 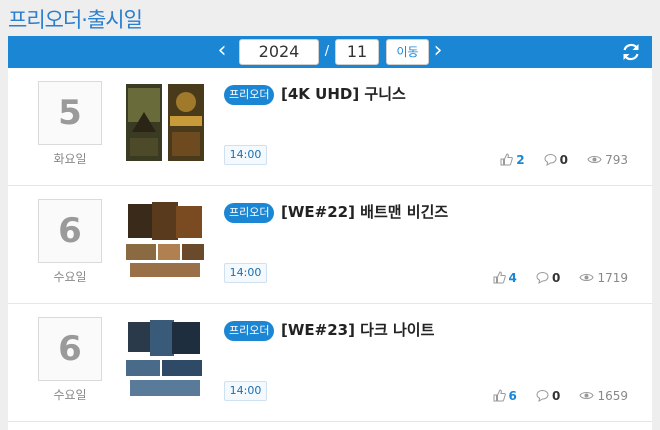 I want to click on refresh-icon, so click(x=631, y=52).